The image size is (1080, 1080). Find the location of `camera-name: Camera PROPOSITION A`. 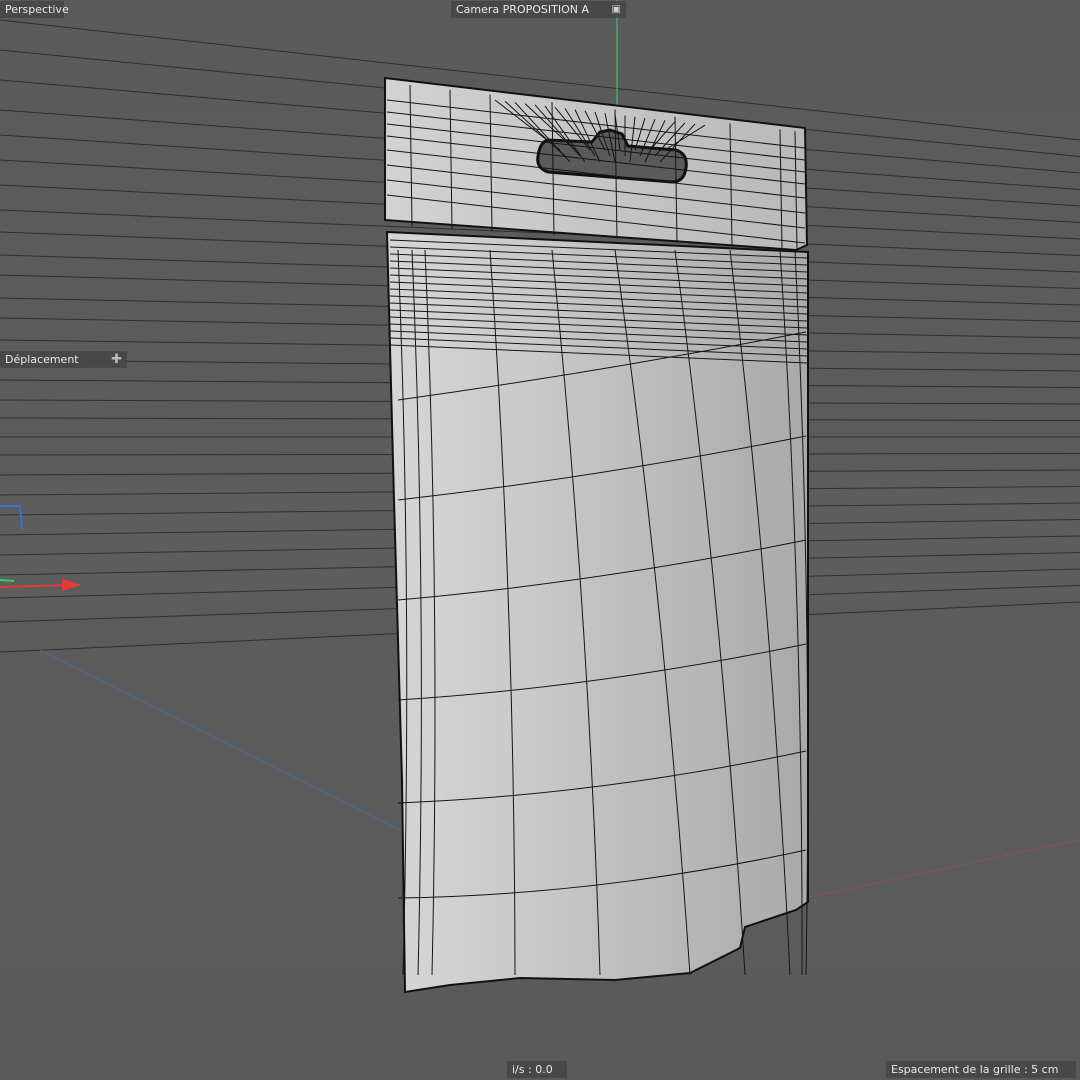

camera-name: Camera PROPOSITION A is located at coordinates (522, 9).